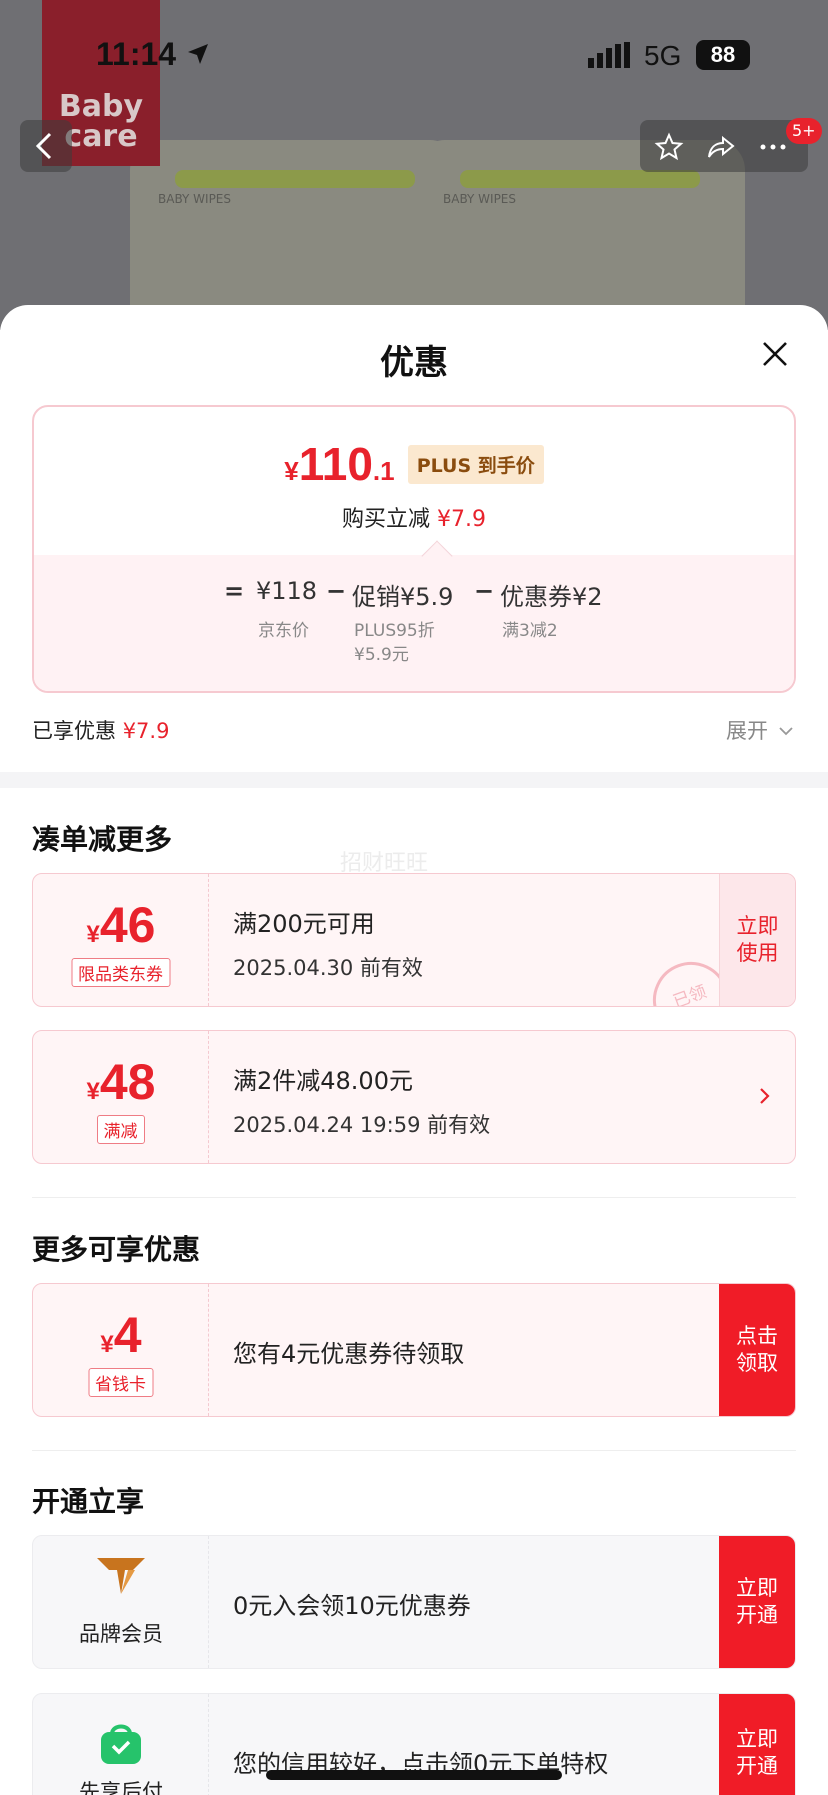 This screenshot has height=1795, width=828. What do you see at coordinates (764, 1096) in the screenshot?
I see `chevron-right-icon` at bounding box center [764, 1096].